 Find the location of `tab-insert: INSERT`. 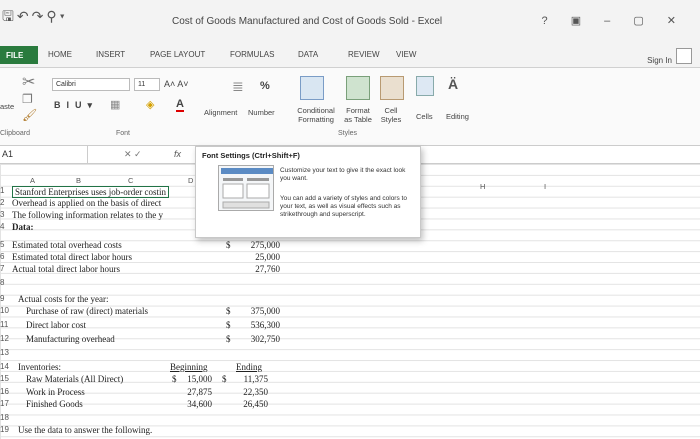

tab-insert: INSERT is located at coordinates (110, 54).